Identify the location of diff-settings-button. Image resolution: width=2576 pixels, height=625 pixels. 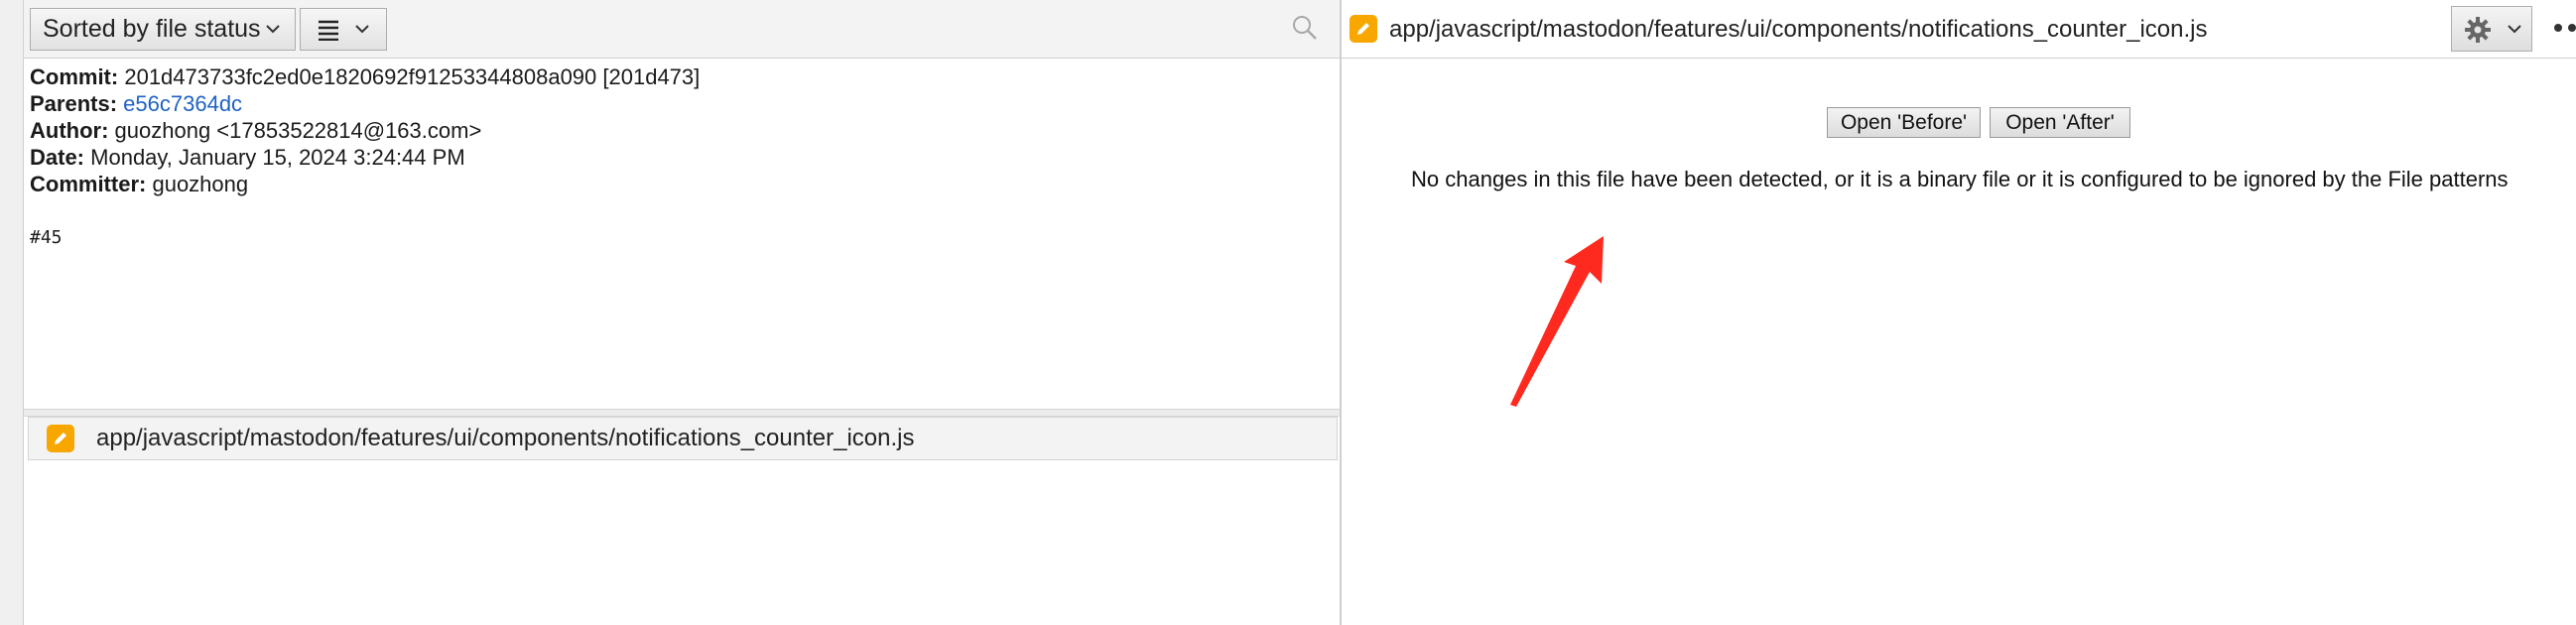
(2492, 29).